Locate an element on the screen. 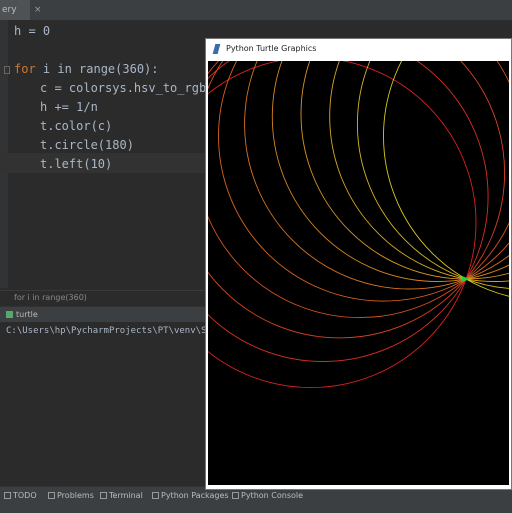 This screenshot has width=512, height=513. terminal-icon is located at coordinates (103, 495).